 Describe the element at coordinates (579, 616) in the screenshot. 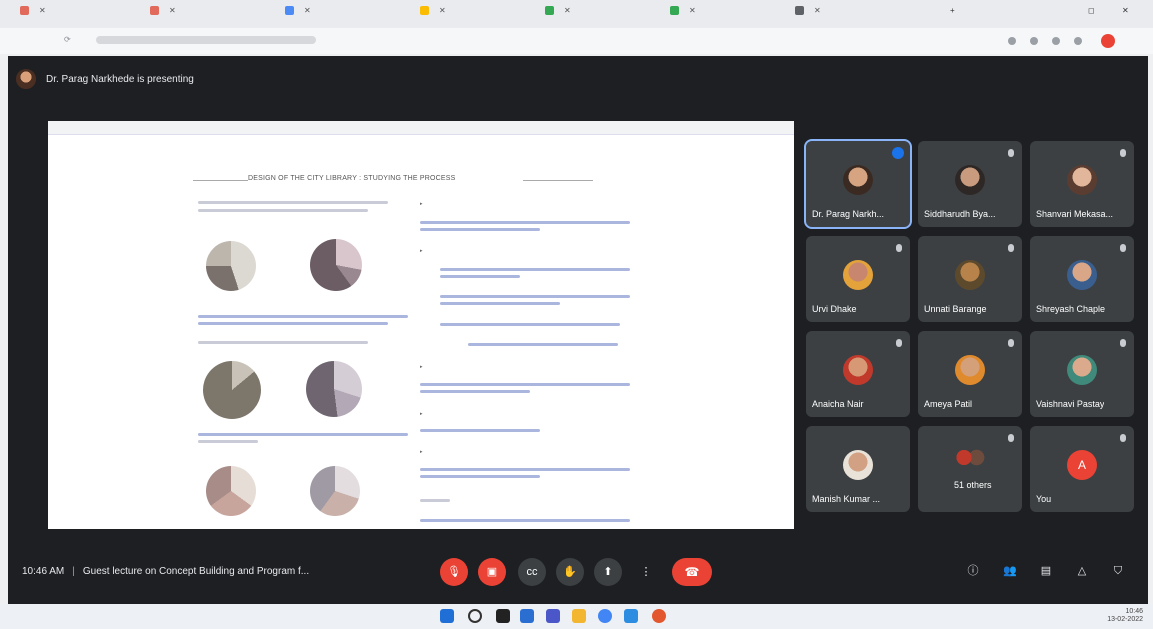

I see `file-explorer-icon` at that location.